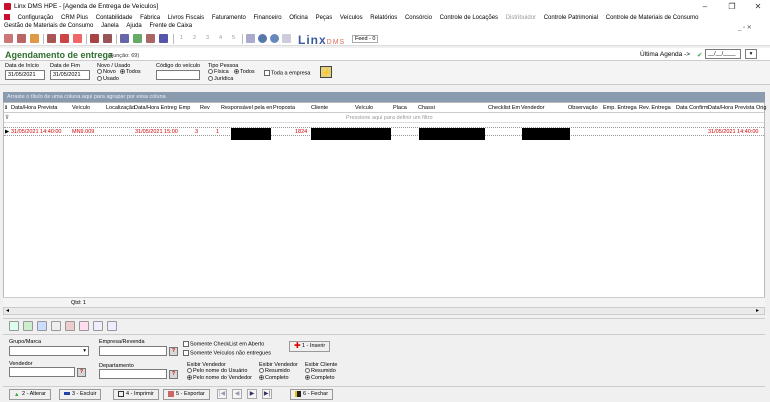 The width and height of the screenshot is (770, 402). I want to click on menu-oficina: Oficina, so click(298, 18).